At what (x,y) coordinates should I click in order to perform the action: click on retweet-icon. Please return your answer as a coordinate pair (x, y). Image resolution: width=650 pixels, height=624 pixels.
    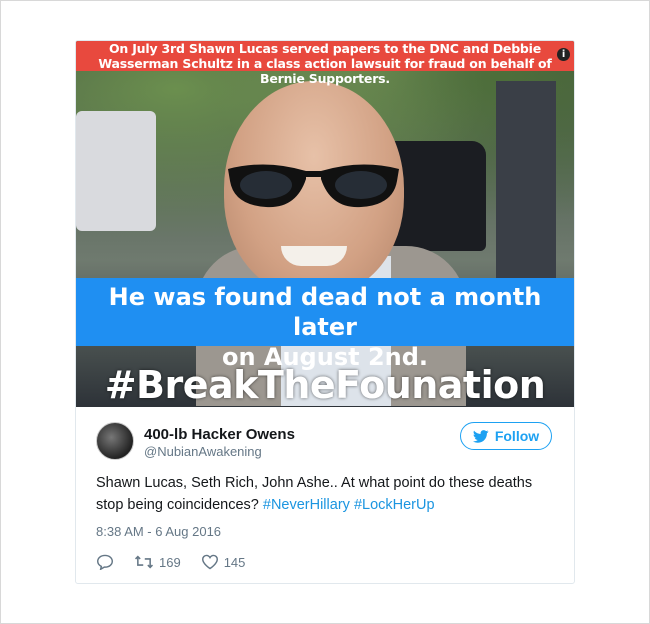
    Looking at the image, I should click on (144, 562).